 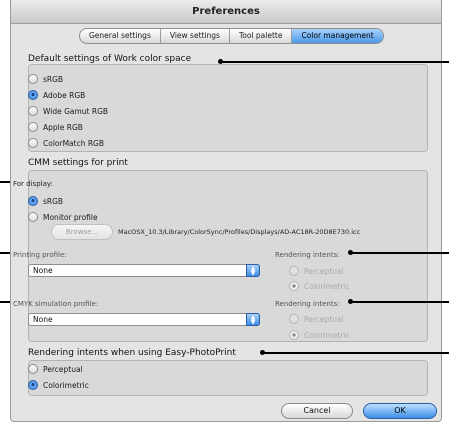 I want to click on option-label: ColorMatch RGB, so click(x=74, y=143).